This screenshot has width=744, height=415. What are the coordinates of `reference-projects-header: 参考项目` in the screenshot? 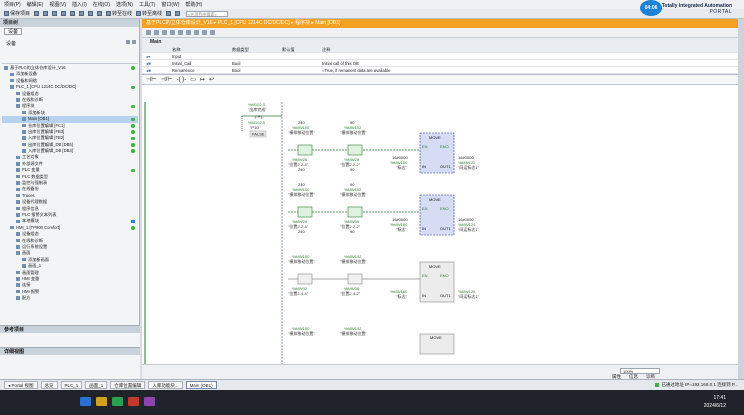 It's located at (70, 329).